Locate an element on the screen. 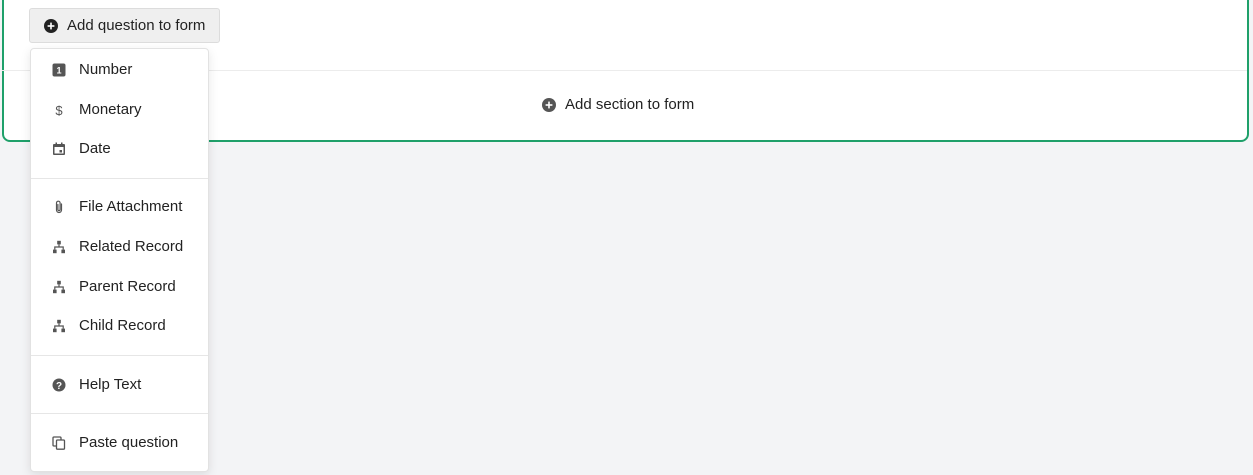 The image size is (1253, 475). menu-item-label: Parent Record is located at coordinates (127, 286).